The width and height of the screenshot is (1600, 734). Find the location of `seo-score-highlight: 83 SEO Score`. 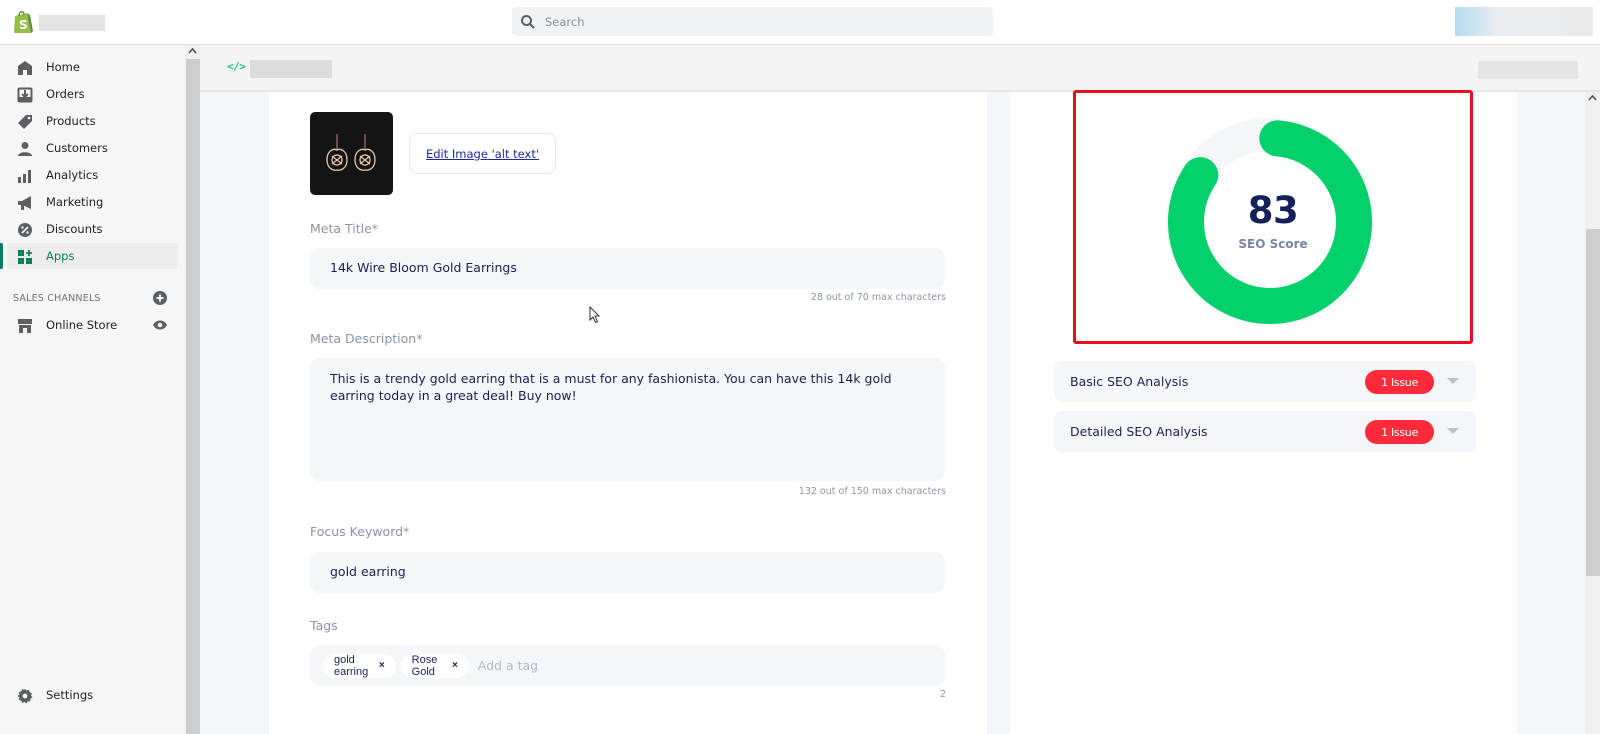

seo-score-highlight: 83 SEO Score is located at coordinates (1273, 217).